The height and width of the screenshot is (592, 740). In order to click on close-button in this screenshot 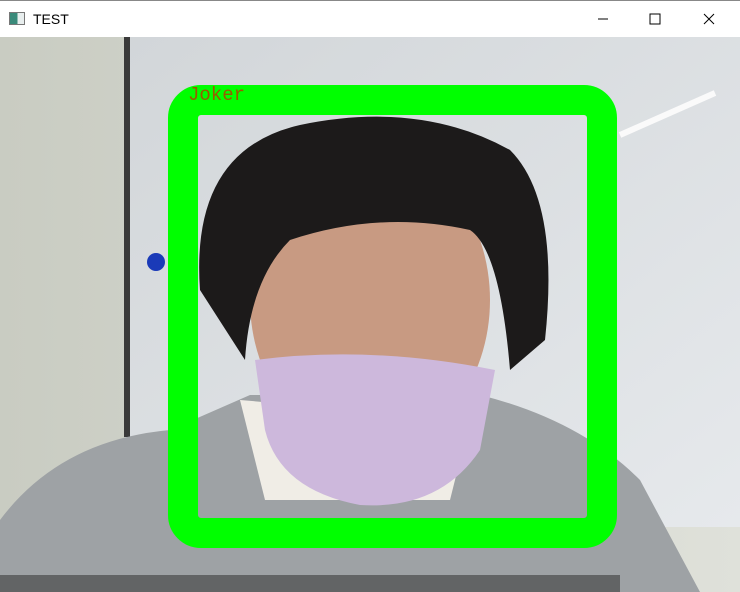, I will do `click(709, 19)`.